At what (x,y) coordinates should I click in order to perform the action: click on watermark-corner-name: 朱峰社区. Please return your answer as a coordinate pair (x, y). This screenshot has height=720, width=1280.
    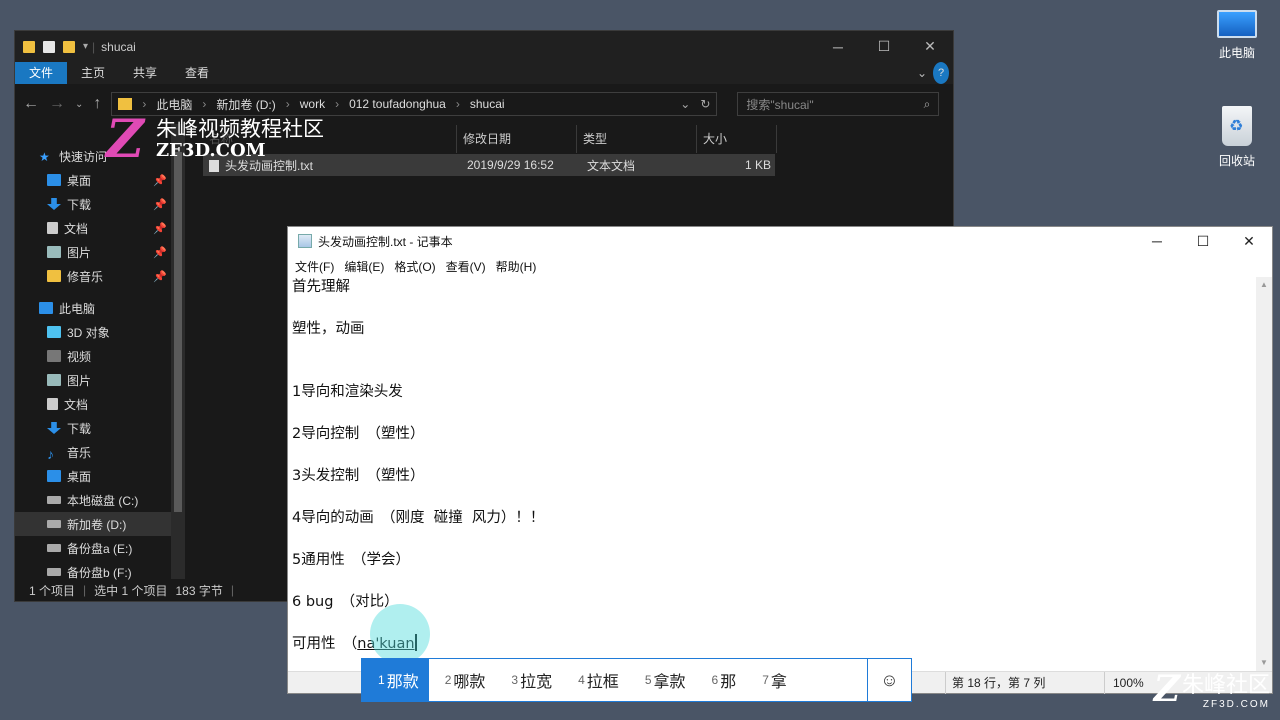
    Looking at the image, I should click on (1225, 684).